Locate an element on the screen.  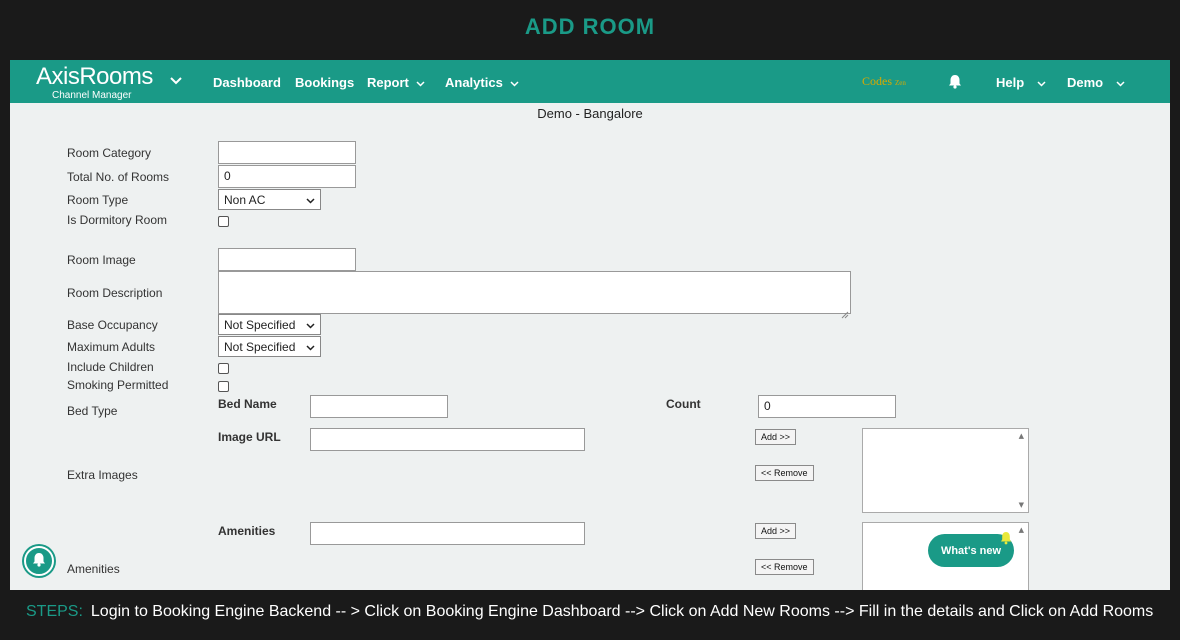
room-category-input is located at coordinates (287, 152).